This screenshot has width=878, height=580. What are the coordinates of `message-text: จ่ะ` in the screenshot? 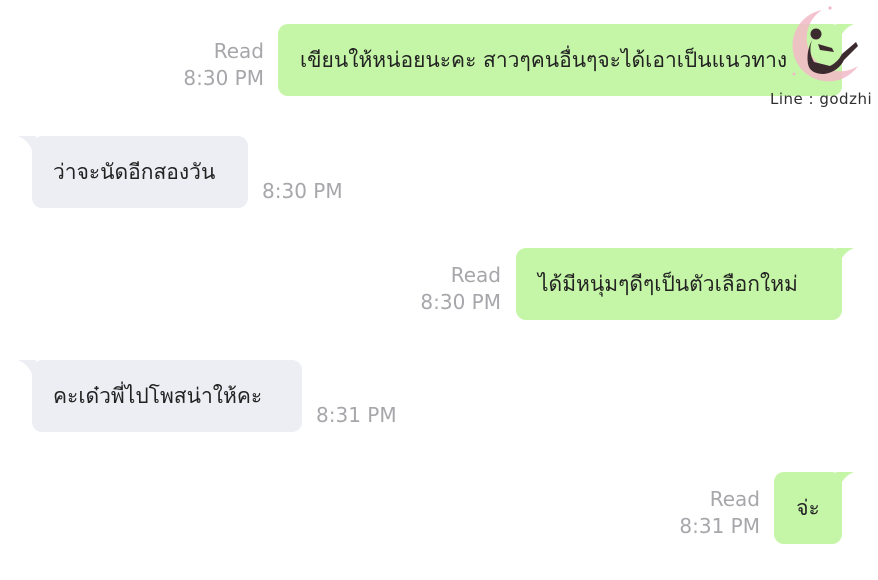 It's located at (808, 507).